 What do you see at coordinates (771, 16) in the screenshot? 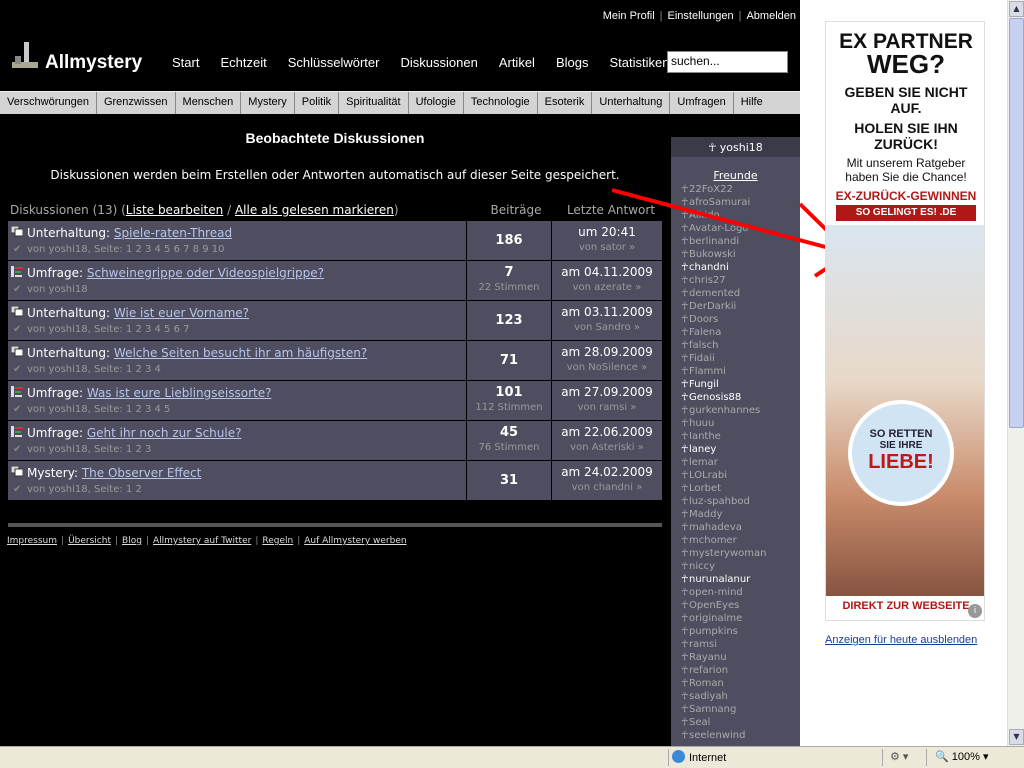
I see `logout-link: Abmelden` at bounding box center [771, 16].